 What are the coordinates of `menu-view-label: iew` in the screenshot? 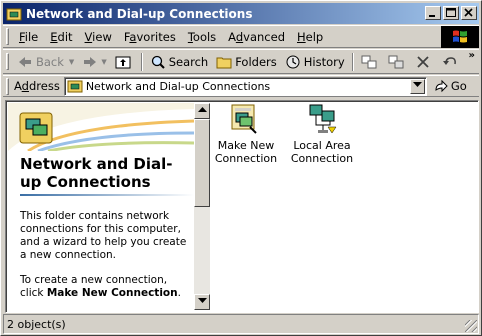 It's located at (102, 36).